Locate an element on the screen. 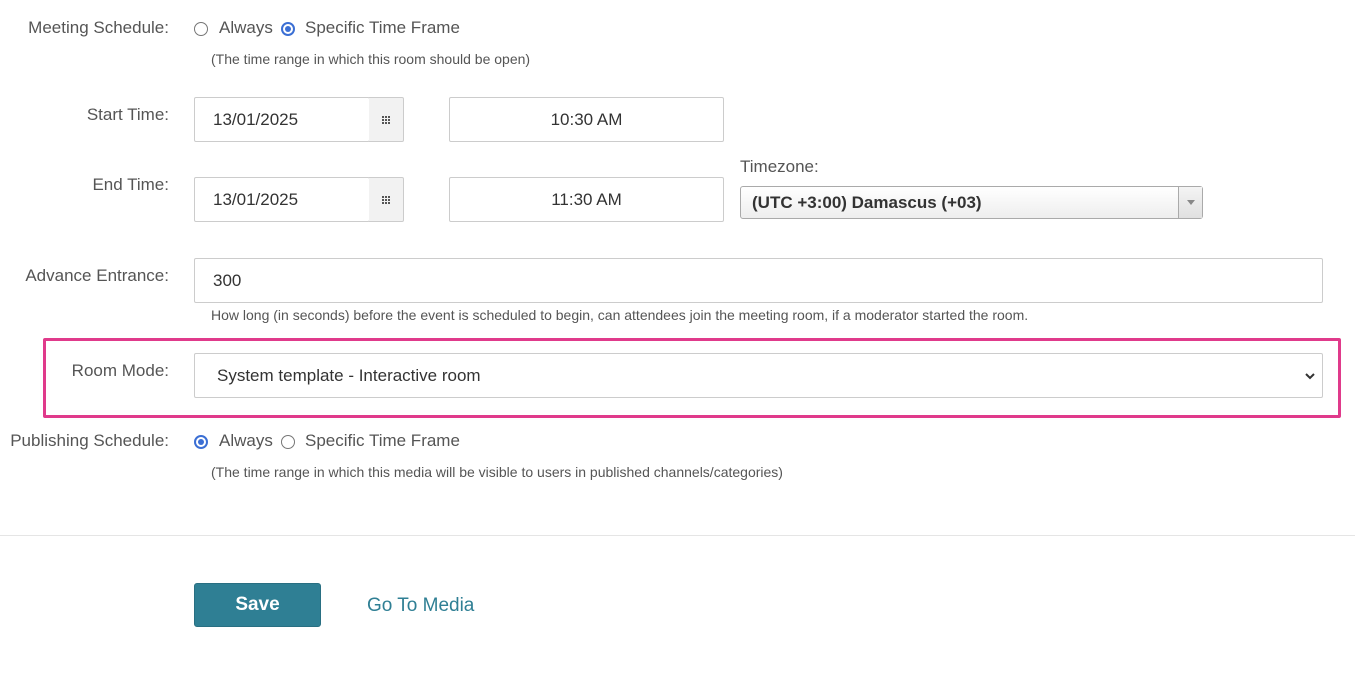 The image size is (1355, 682). start-date-calendar-button is located at coordinates (386, 119).